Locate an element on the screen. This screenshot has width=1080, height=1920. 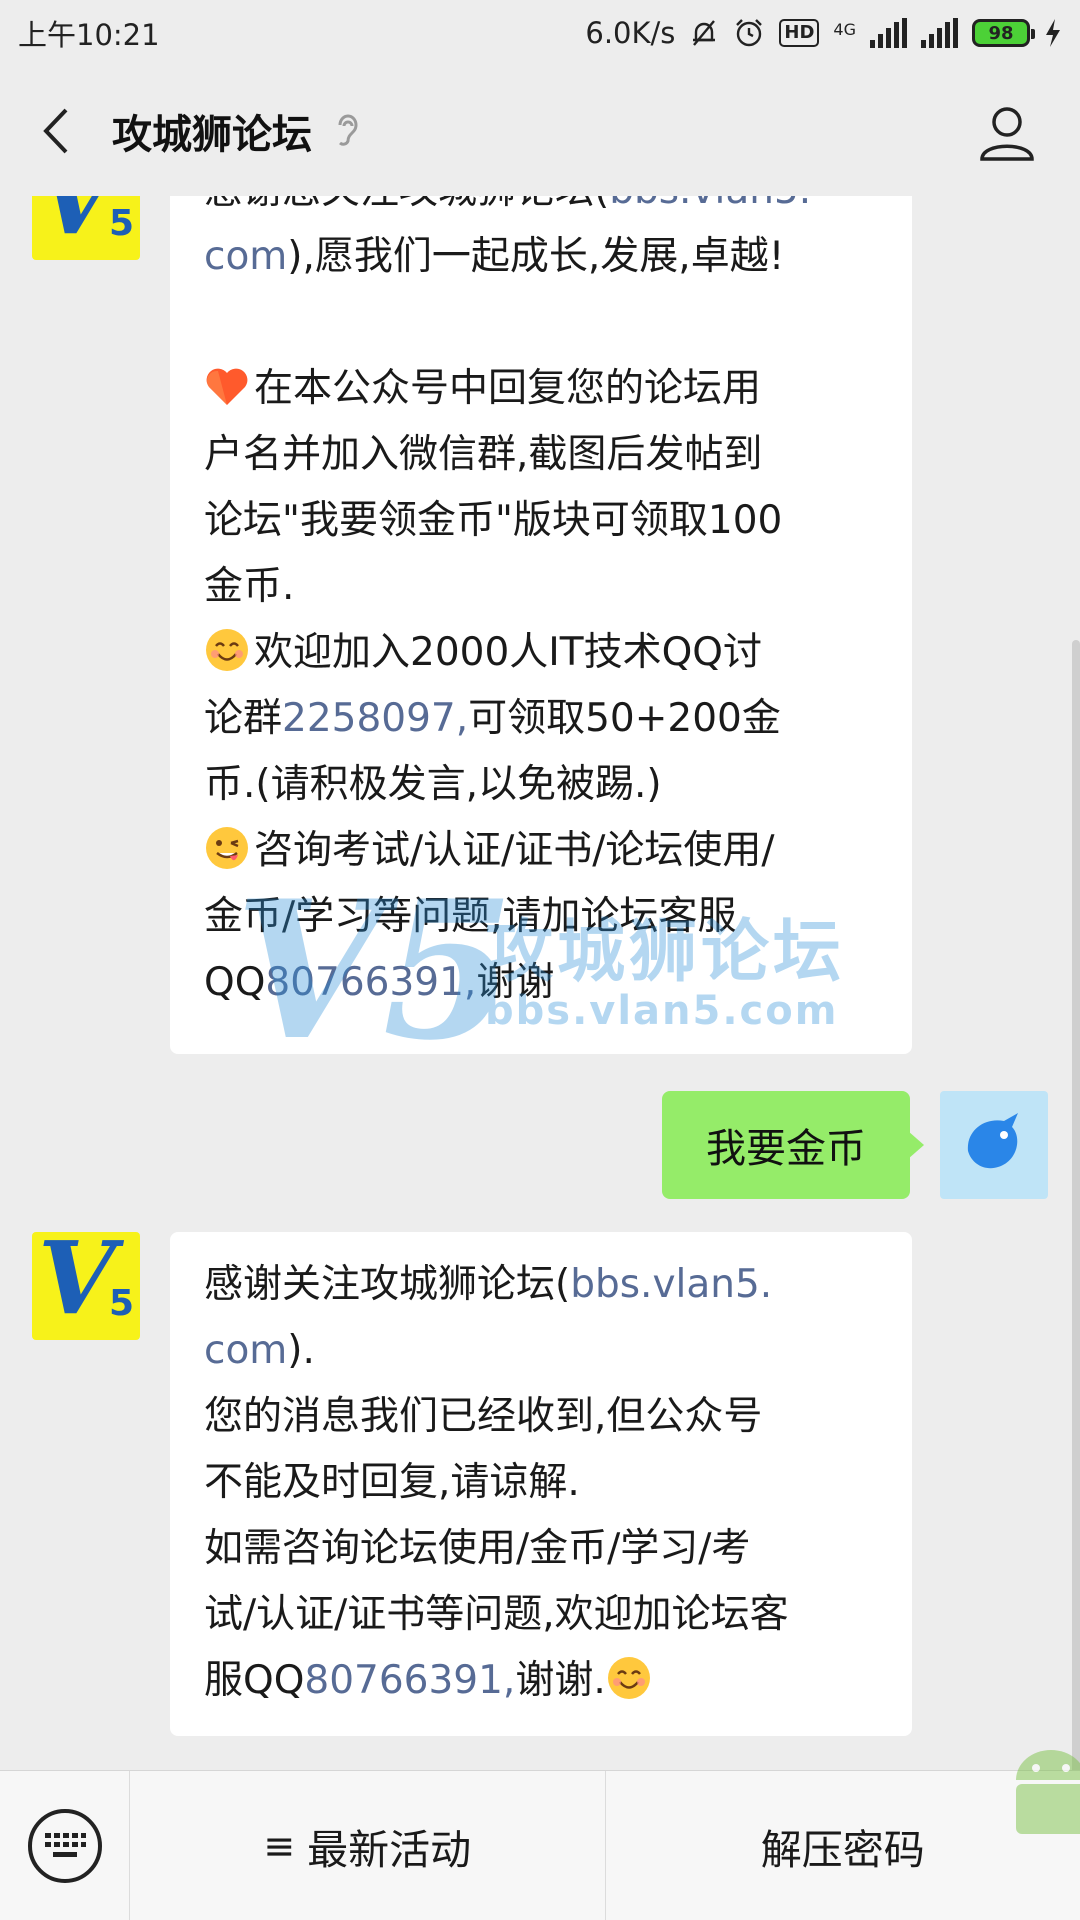
user-avatar is located at coordinates (994, 1145).